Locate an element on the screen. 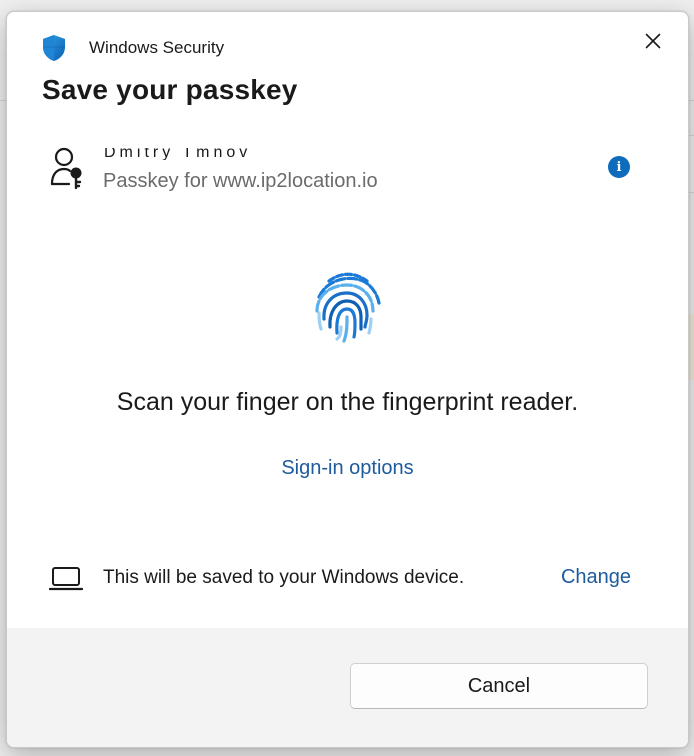 The image size is (694, 756). close-button is located at coordinates (653, 41).